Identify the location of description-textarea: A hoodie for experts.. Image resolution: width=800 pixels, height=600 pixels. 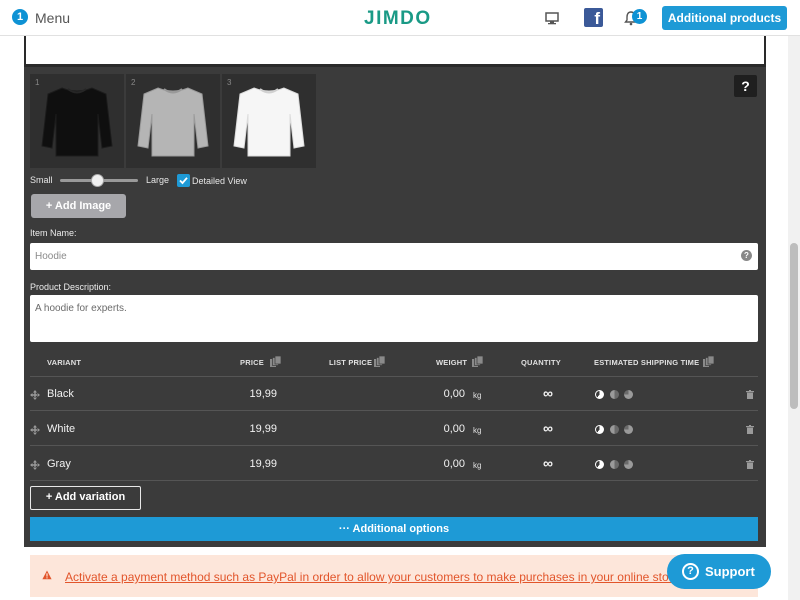
(394, 318).